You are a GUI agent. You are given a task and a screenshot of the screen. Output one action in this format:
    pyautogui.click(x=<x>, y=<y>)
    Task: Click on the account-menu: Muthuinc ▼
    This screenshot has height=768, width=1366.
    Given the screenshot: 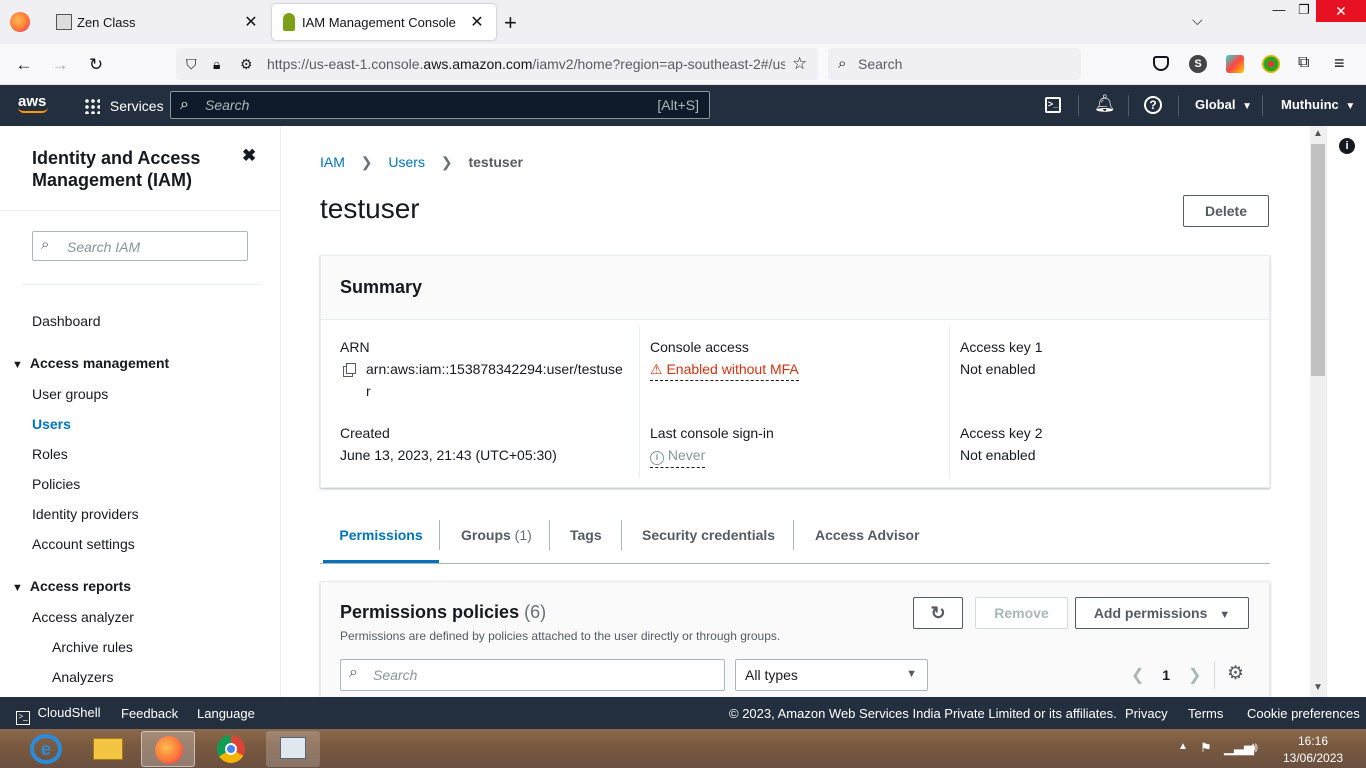 What is the action you would take?
    pyautogui.click(x=1318, y=104)
    